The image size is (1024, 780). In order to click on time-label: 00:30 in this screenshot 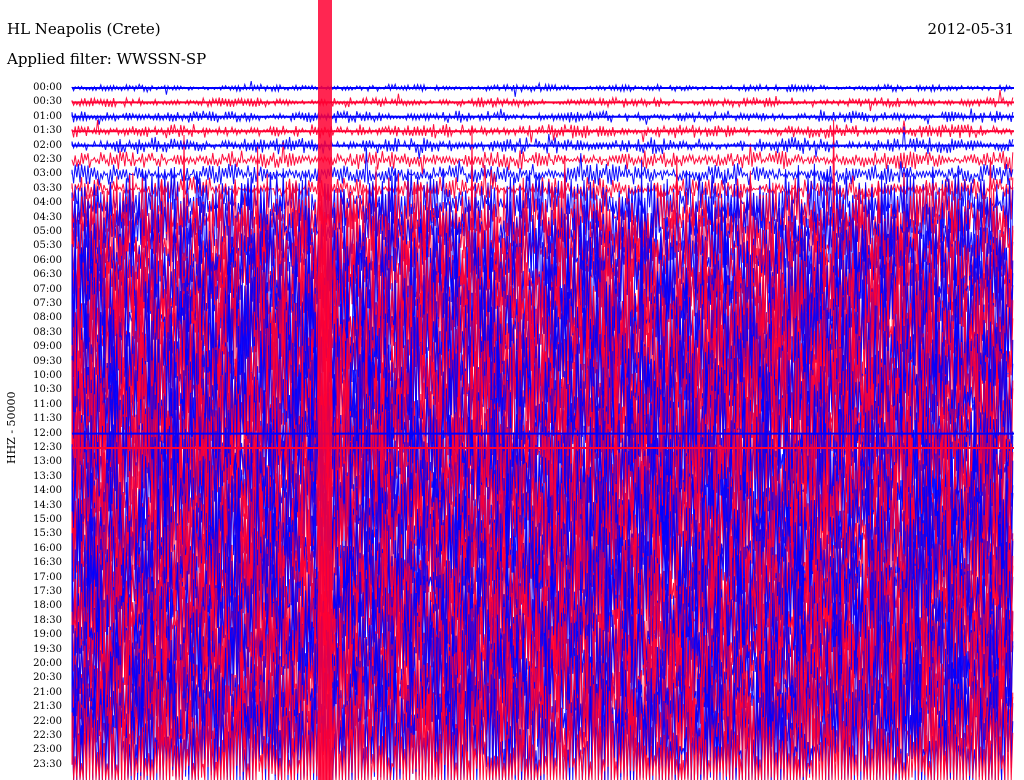, I will do `click(47, 102)`.